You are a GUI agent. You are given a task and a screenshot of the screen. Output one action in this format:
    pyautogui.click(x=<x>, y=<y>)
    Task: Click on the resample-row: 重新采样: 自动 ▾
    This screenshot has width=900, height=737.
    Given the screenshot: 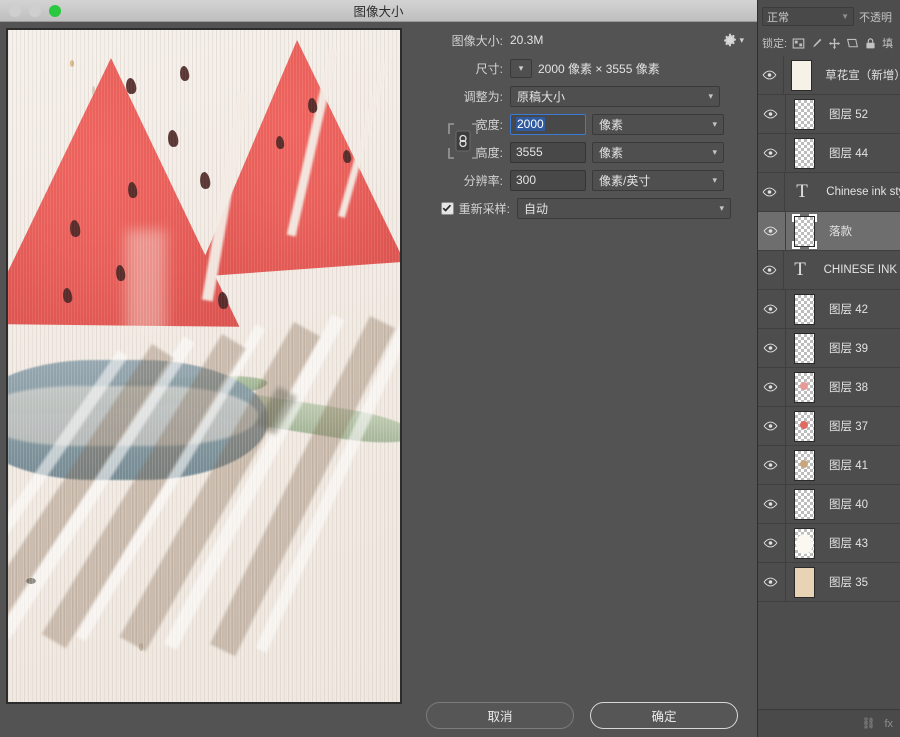 What is the action you would take?
    pyautogui.click(x=582, y=208)
    